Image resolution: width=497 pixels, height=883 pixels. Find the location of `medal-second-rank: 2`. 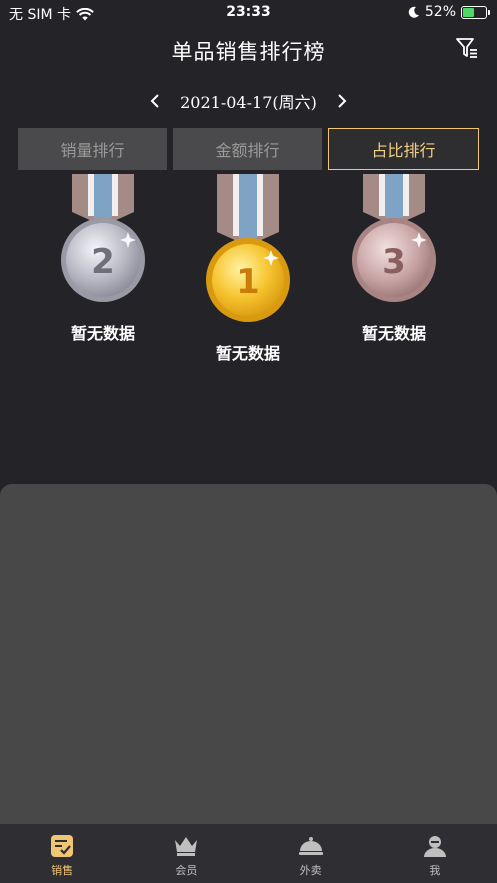

medal-second-rank: 2 is located at coordinates (103, 262).